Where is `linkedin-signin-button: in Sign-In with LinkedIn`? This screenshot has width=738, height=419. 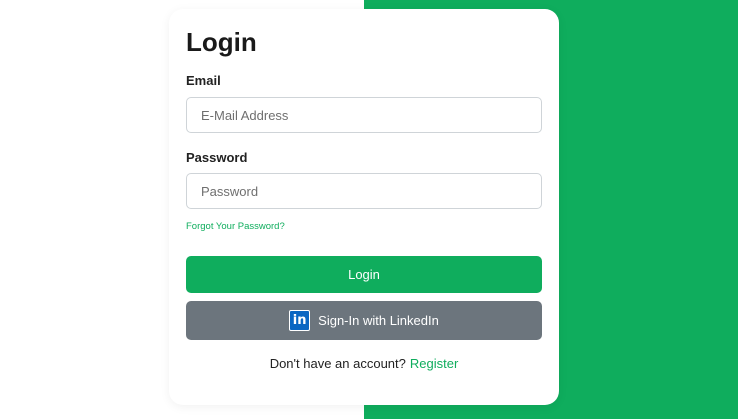
linkedin-signin-button: in Sign-In with LinkedIn is located at coordinates (364, 320).